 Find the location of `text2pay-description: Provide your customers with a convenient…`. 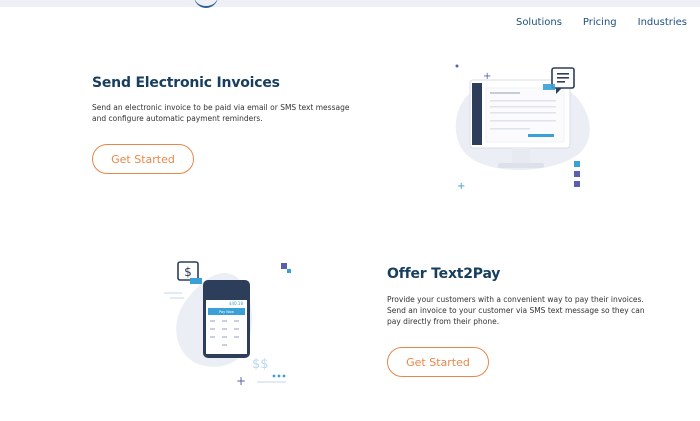

text2pay-description: Provide your customers with a convenient… is located at coordinates (532, 310).